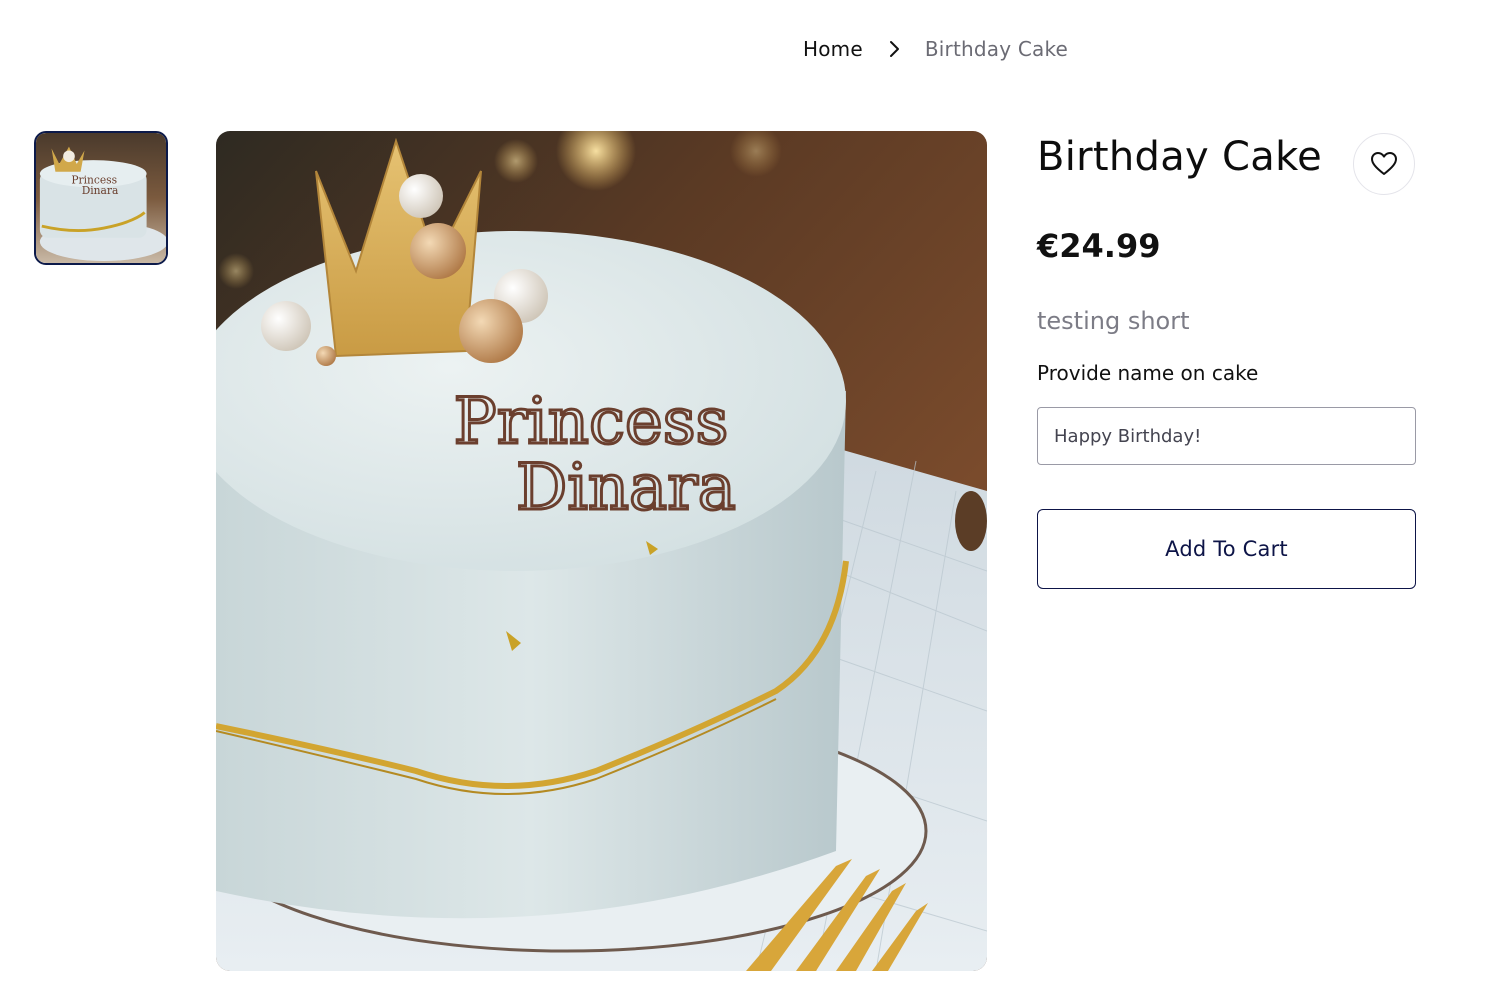 The image size is (1508, 1000). What do you see at coordinates (894, 49) in the screenshot?
I see `chevron-right-icon` at bounding box center [894, 49].